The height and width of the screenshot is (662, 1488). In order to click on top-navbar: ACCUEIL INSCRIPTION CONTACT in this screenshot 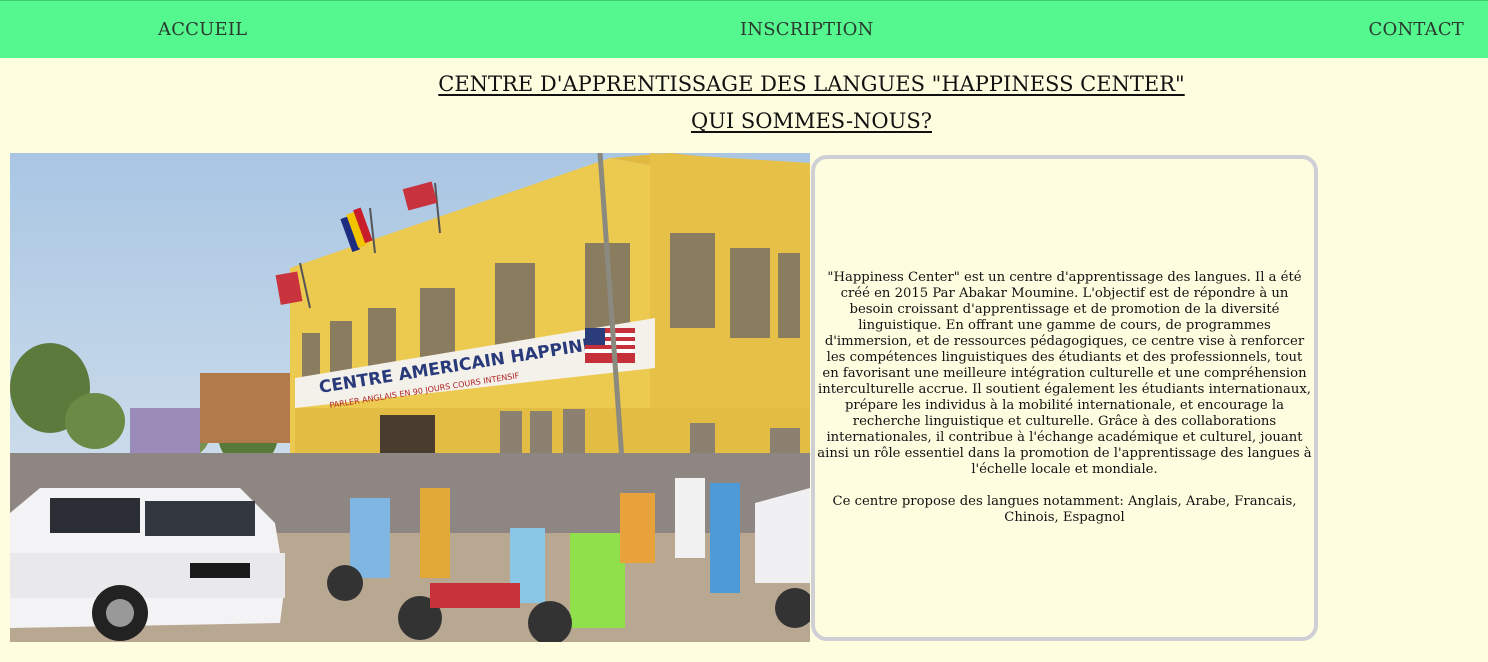, I will do `click(744, 29)`.